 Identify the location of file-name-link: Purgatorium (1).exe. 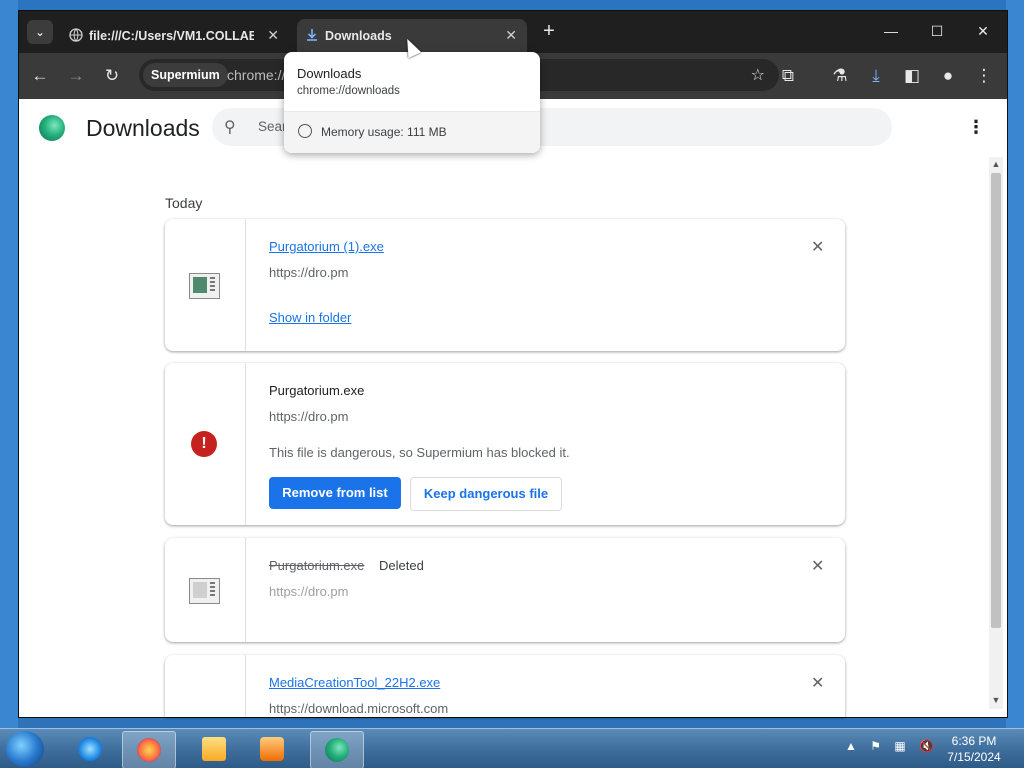
(326, 246).